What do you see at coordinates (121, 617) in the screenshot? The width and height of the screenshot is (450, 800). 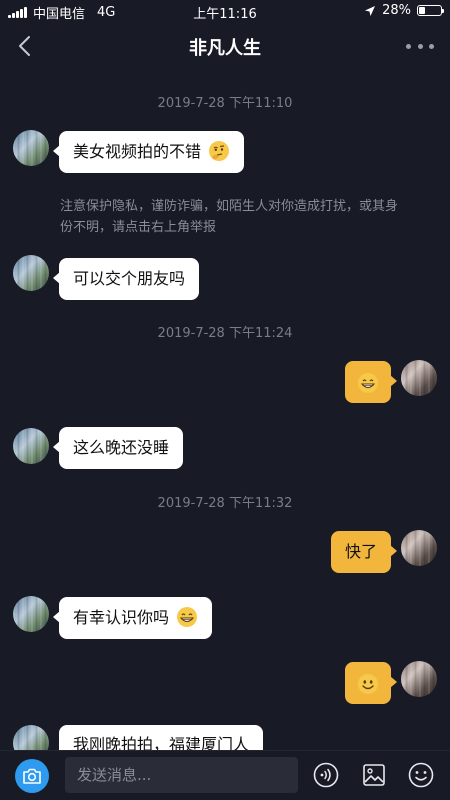 I see `message-text: 有幸认识你吗` at bounding box center [121, 617].